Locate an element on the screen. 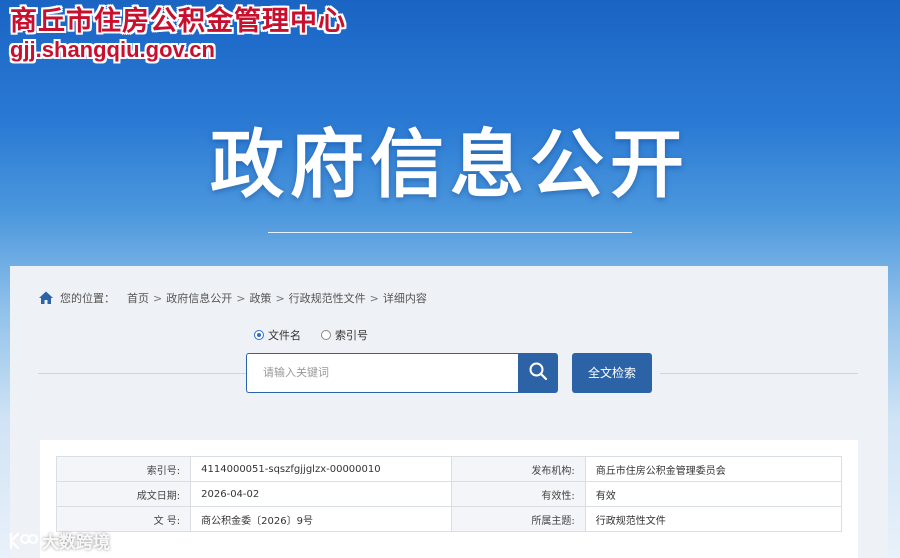 The height and width of the screenshot is (558, 900). breadcrumb-gov-info: 政府信息公开 is located at coordinates (199, 298).